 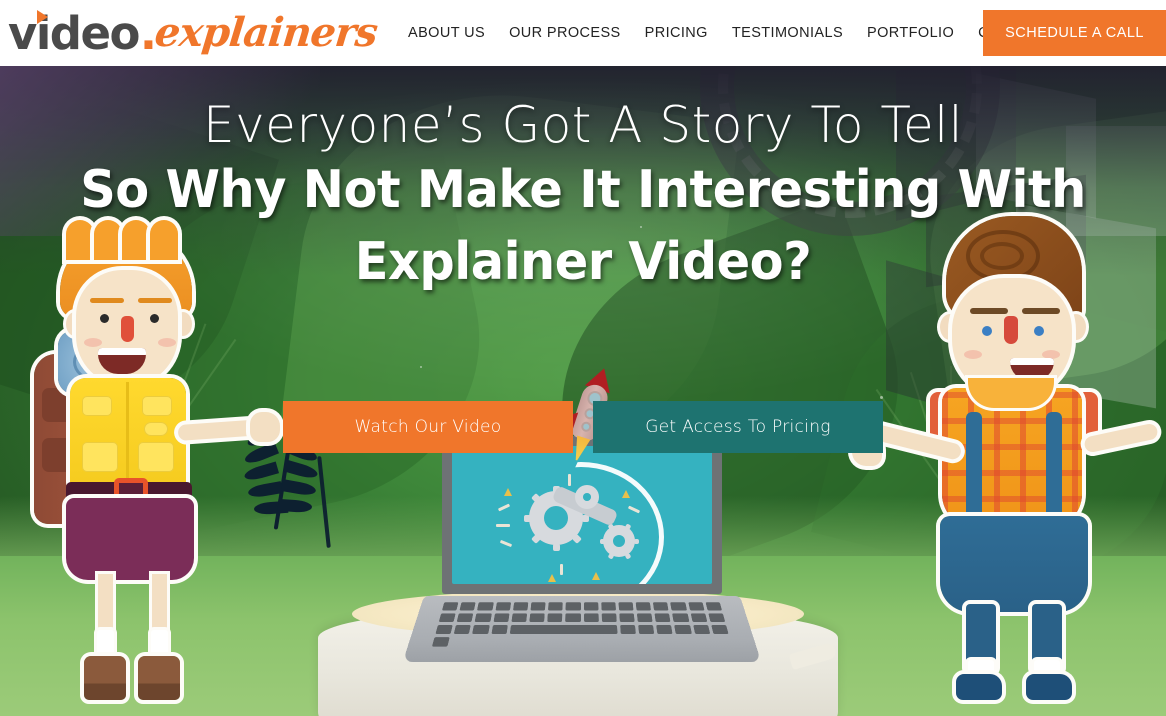 I want to click on laptop-base, so click(x=582, y=629).